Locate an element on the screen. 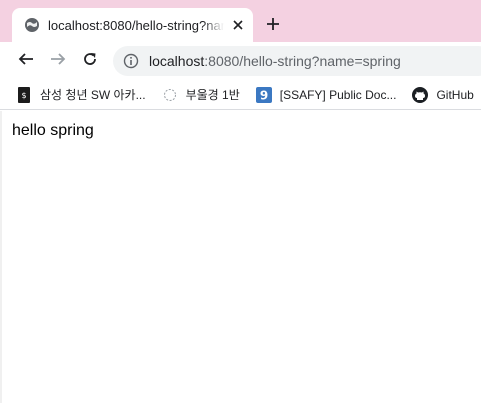 The height and width of the screenshot is (403, 481). url-text: localhost:8080/hello-string?name=spring is located at coordinates (275, 61).